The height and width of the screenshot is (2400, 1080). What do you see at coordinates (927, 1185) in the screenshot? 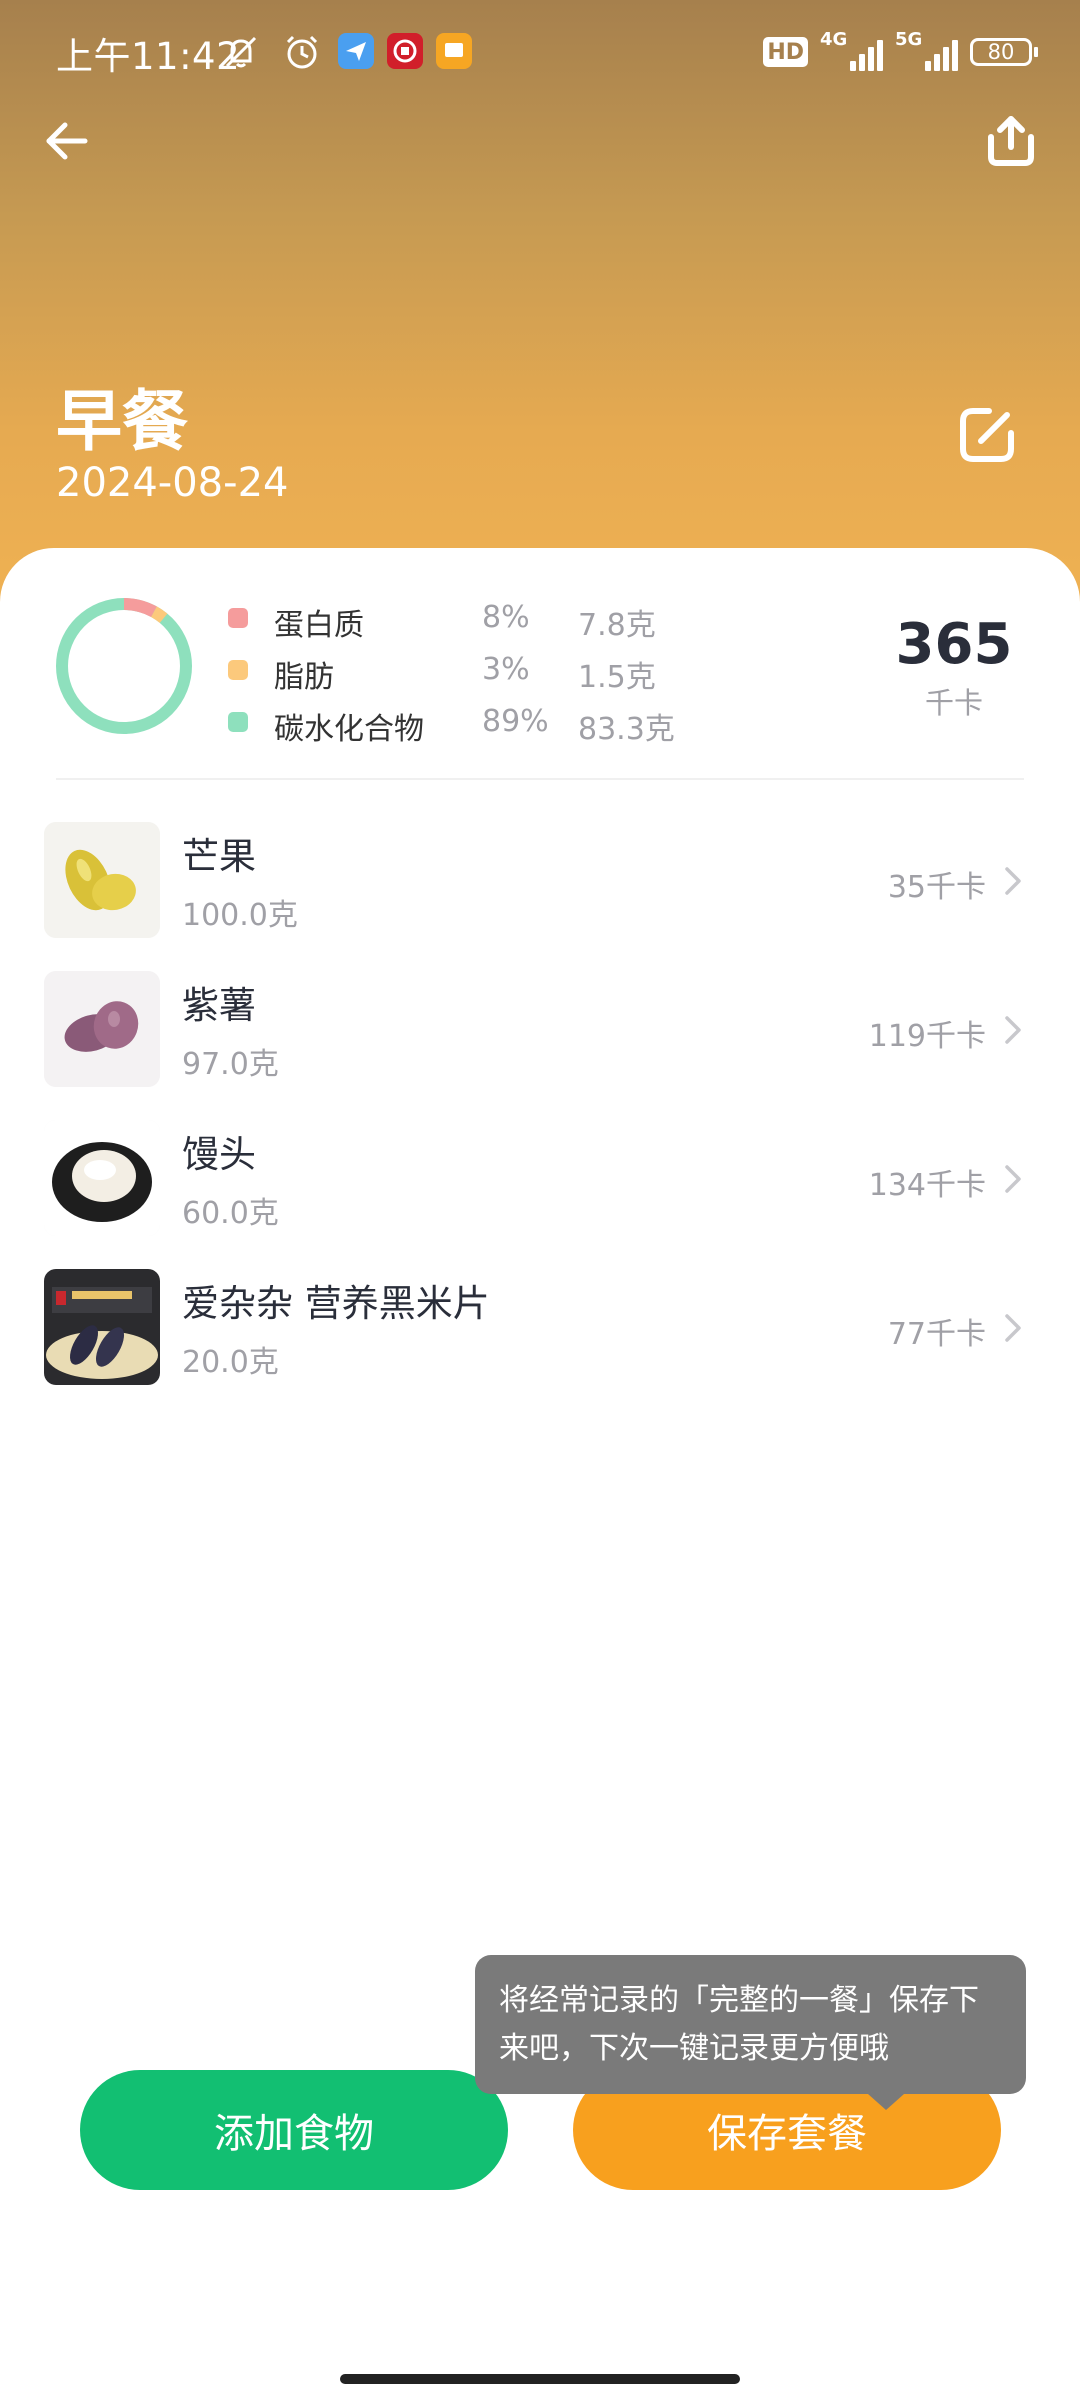
I see `food-calories: 134千卡` at bounding box center [927, 1185].